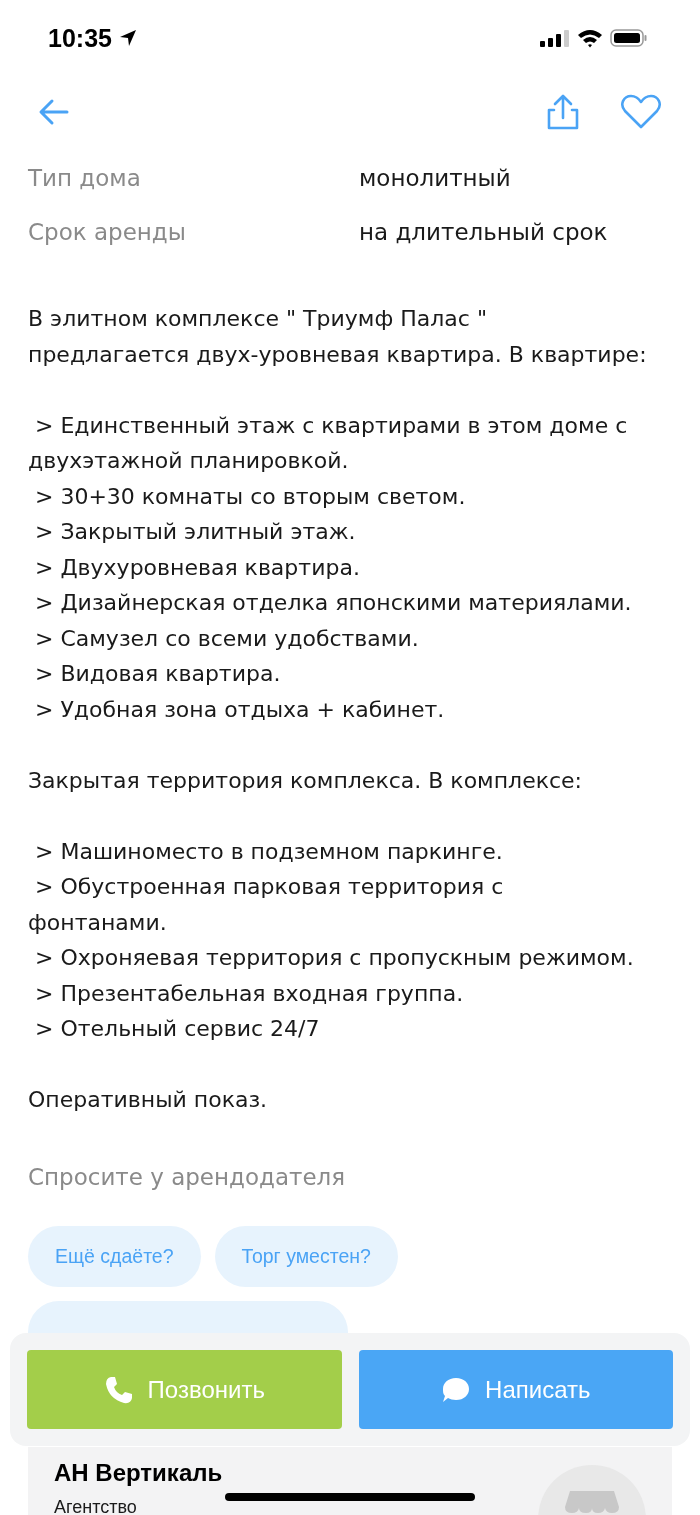  I want to click on ask-title: Спросите у арендодателя, so click(187, 1177).